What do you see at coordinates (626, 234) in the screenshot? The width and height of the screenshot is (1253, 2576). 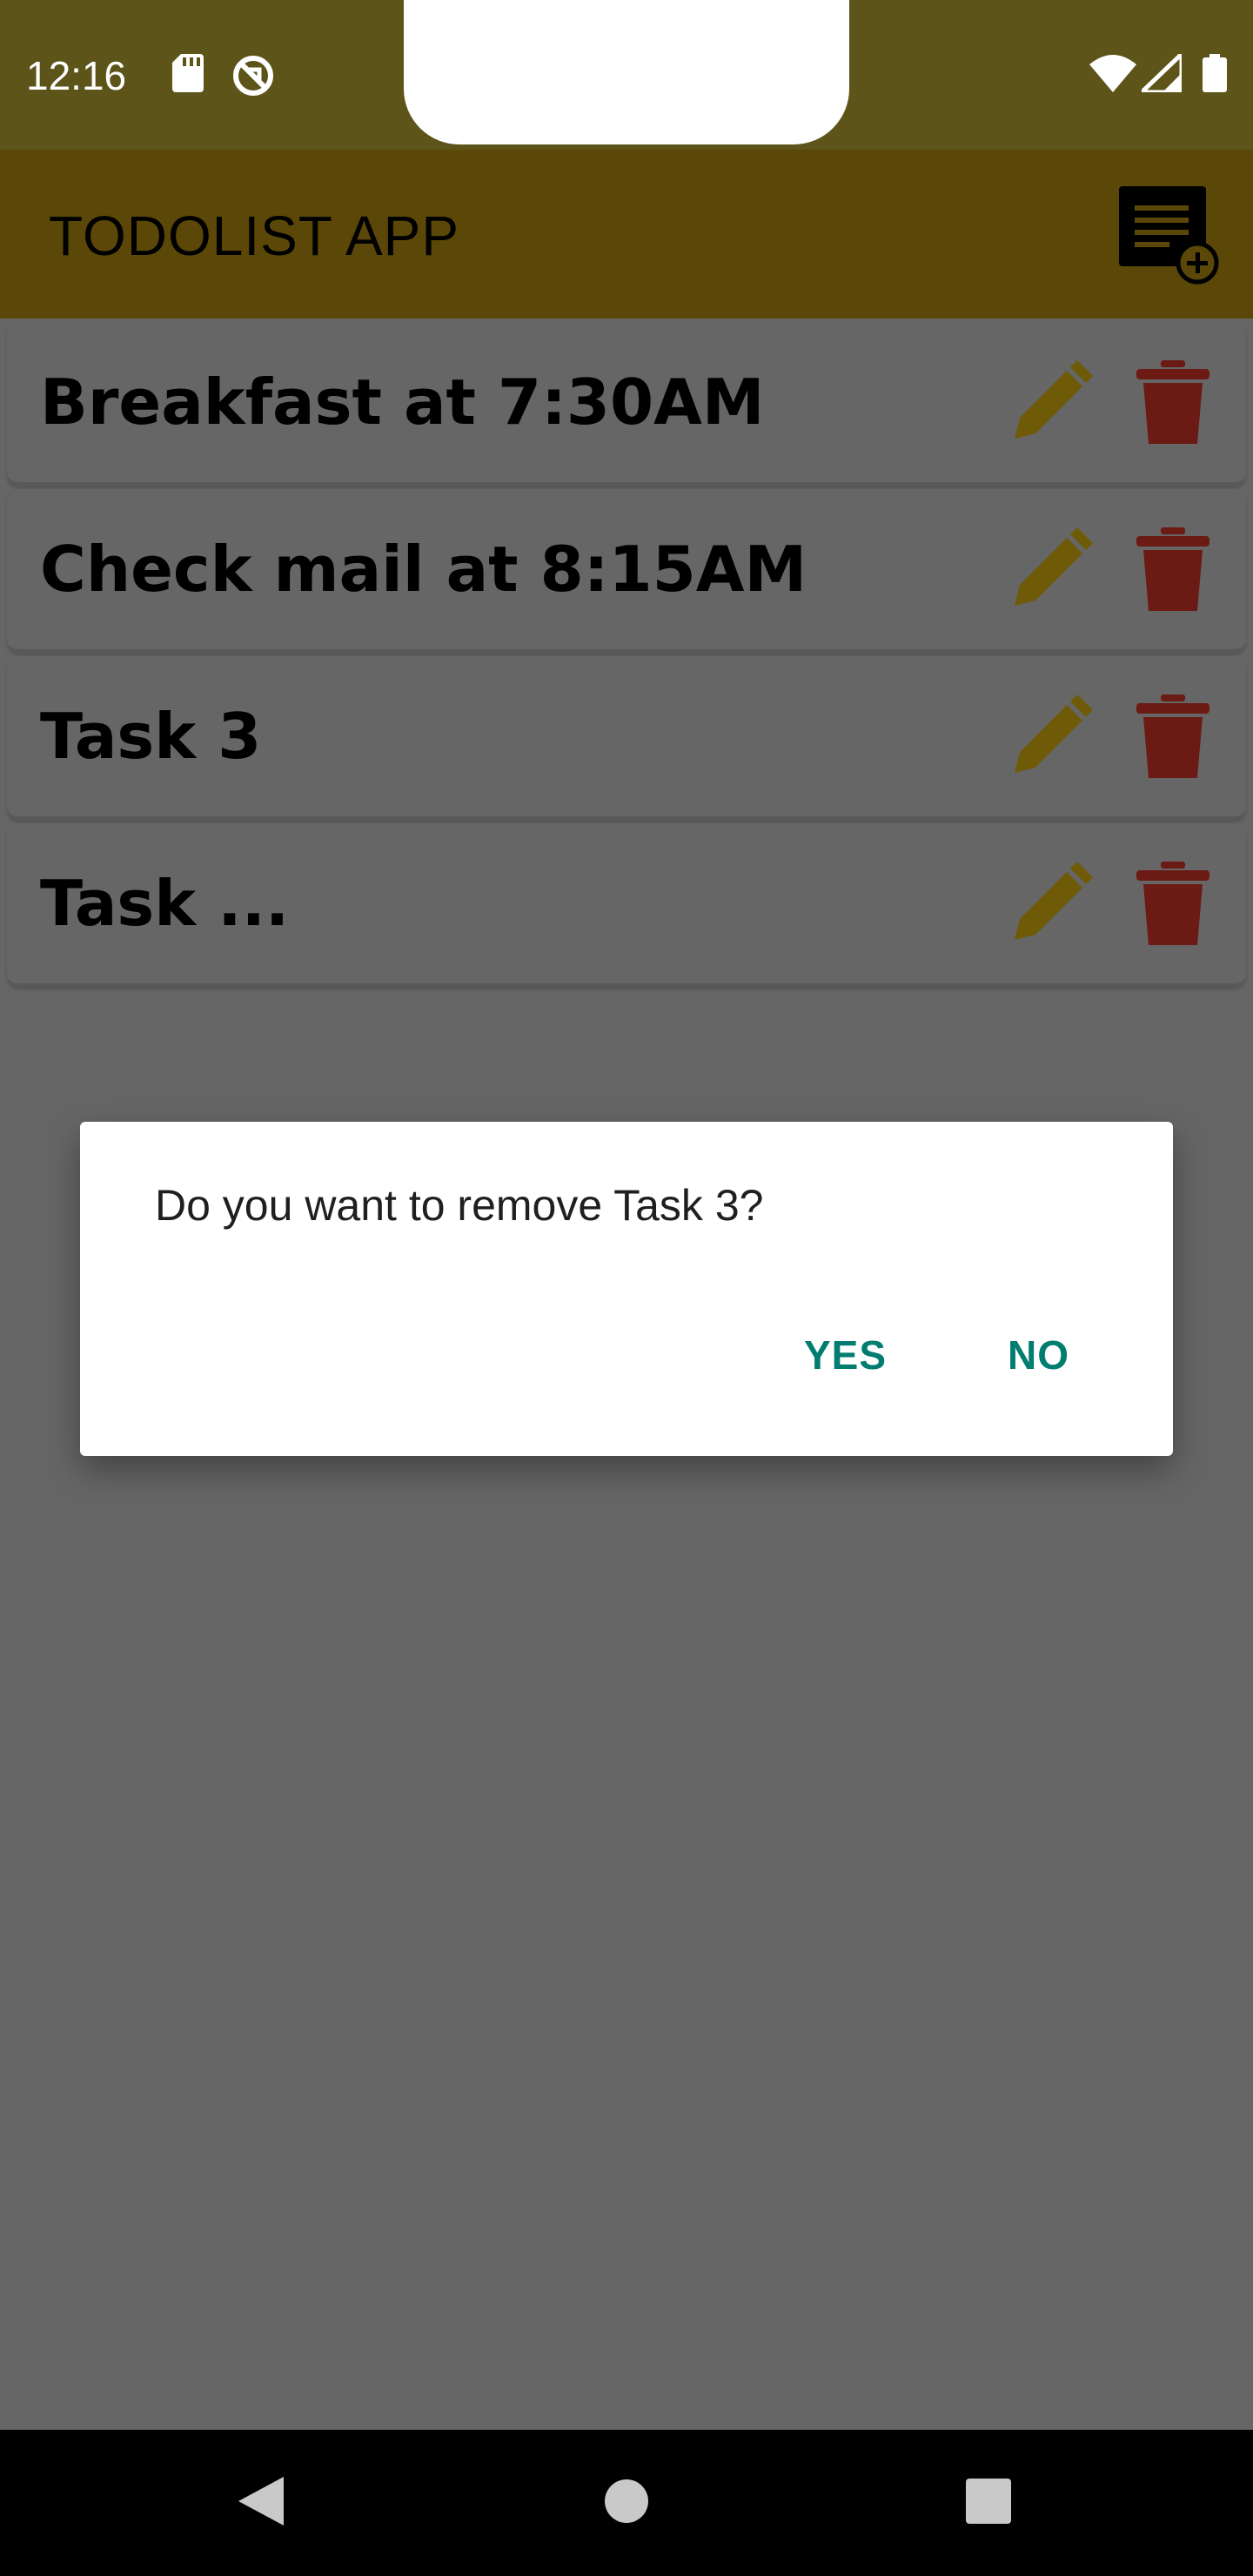 I see `app-bar: TODOLIST APP` at bounding box center [626, 234].